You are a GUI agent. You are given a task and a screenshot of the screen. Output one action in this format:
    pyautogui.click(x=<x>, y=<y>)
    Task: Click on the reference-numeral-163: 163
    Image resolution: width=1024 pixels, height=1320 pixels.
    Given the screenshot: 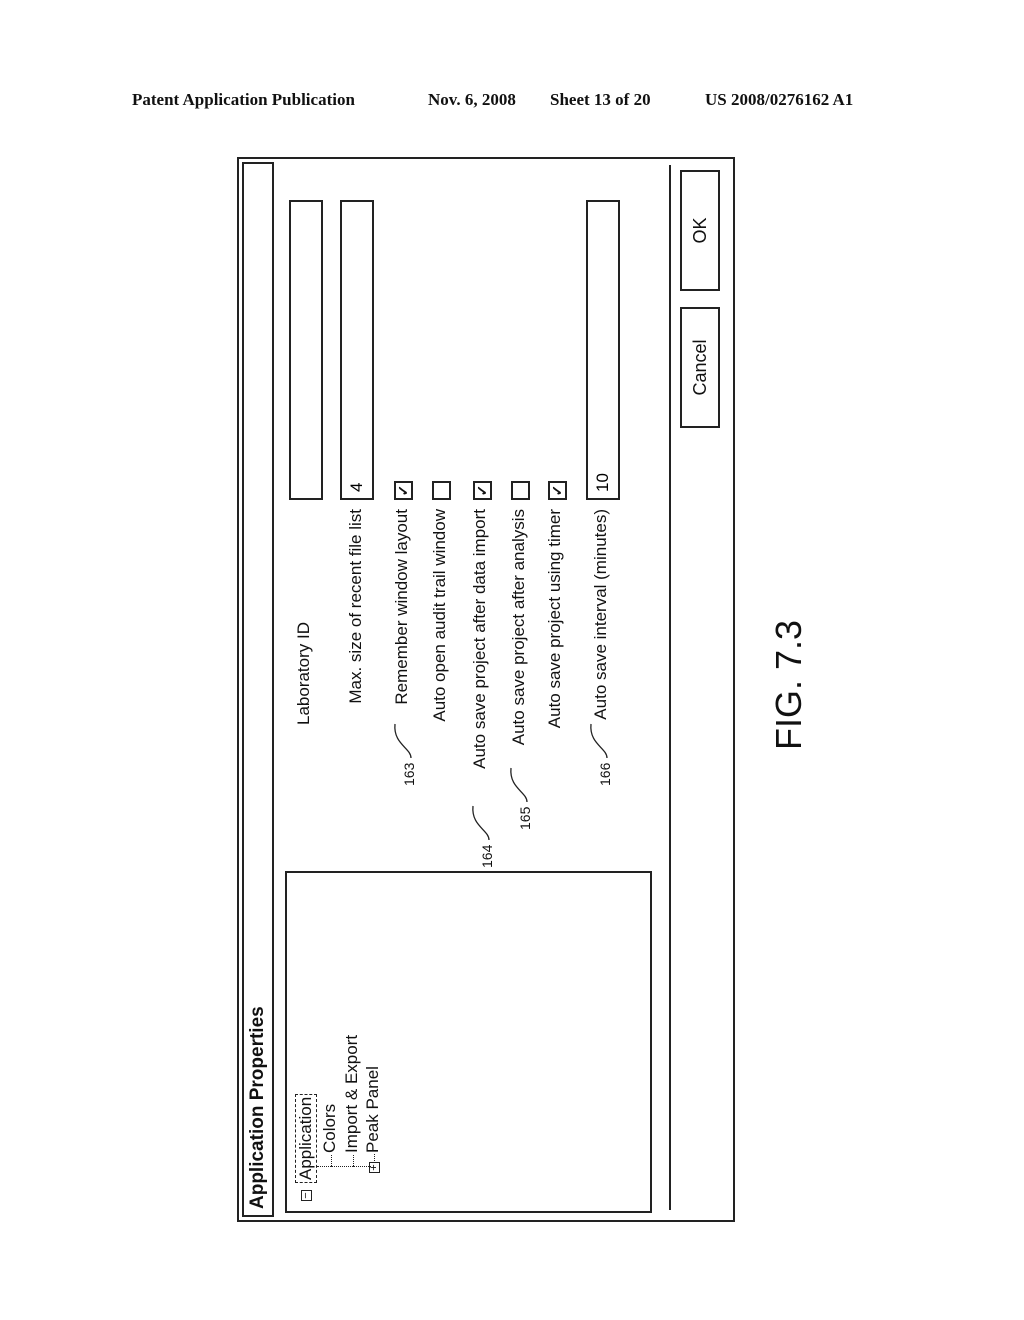 What is the action you would take?
    pyautogui.click(x=409, y=774)
    